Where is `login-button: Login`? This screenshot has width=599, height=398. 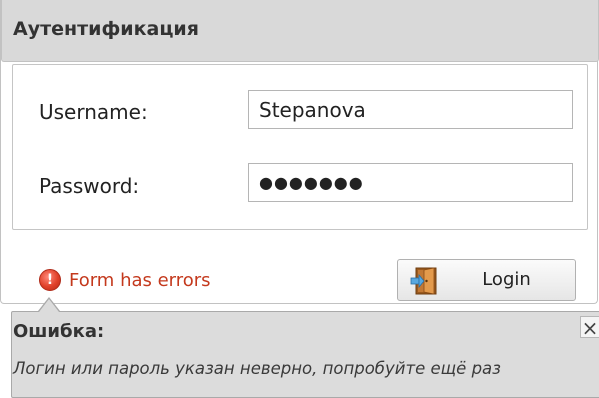 login-button: Login is located at coordinates (486, 280).